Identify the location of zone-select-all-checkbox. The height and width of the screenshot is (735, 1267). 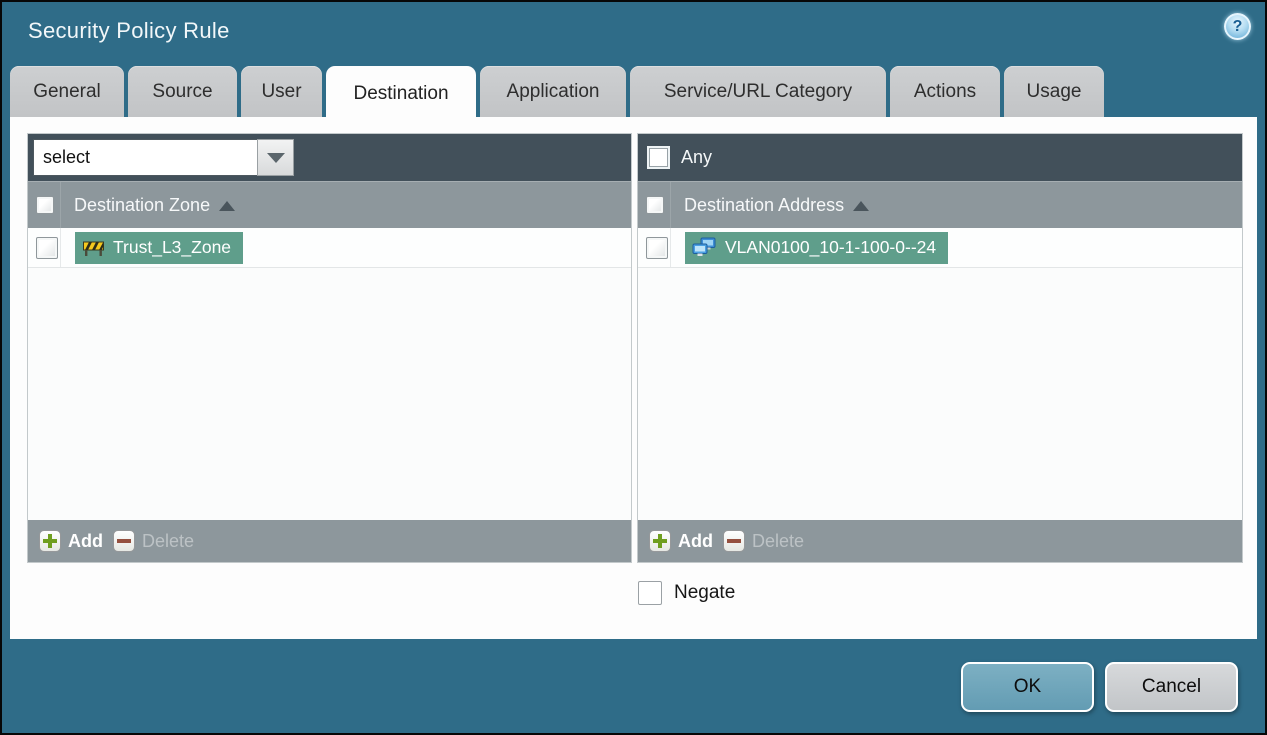
(45, 205).